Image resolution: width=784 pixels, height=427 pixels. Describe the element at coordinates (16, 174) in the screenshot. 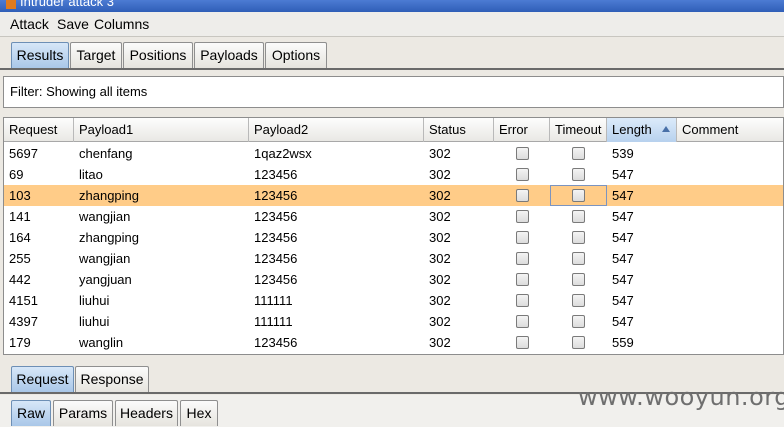

I see `cell-request: 69` at that location.